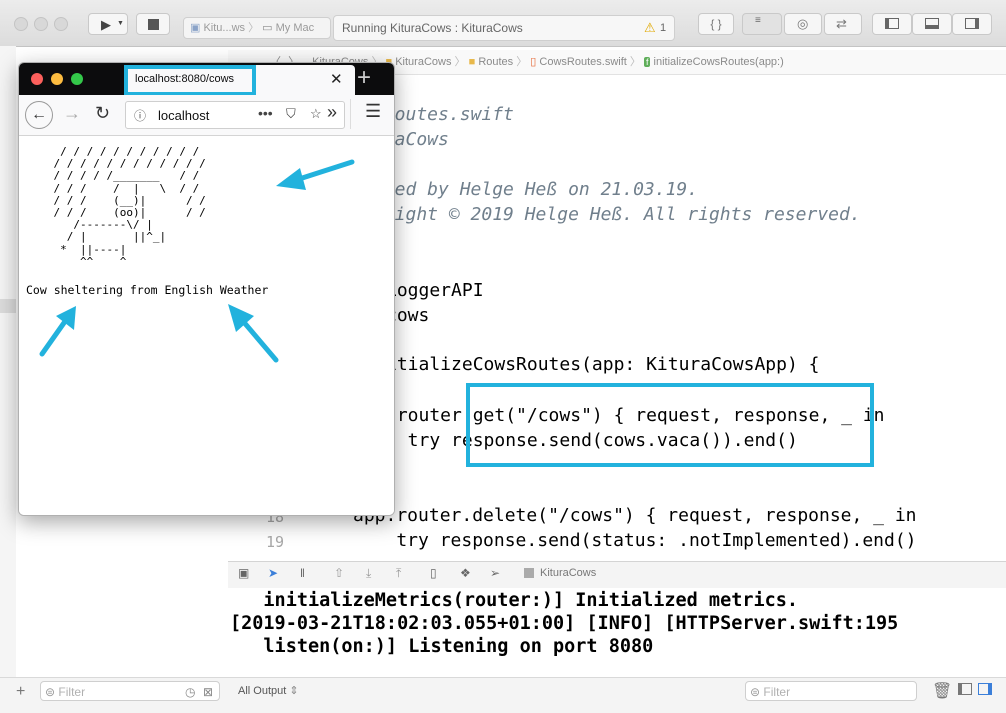 The image size is (1006, 713). What do you see at coordinates (315, 174) in the screenshot?
I see `arrow-annotation-ascii` at bounding box center [315, 174].